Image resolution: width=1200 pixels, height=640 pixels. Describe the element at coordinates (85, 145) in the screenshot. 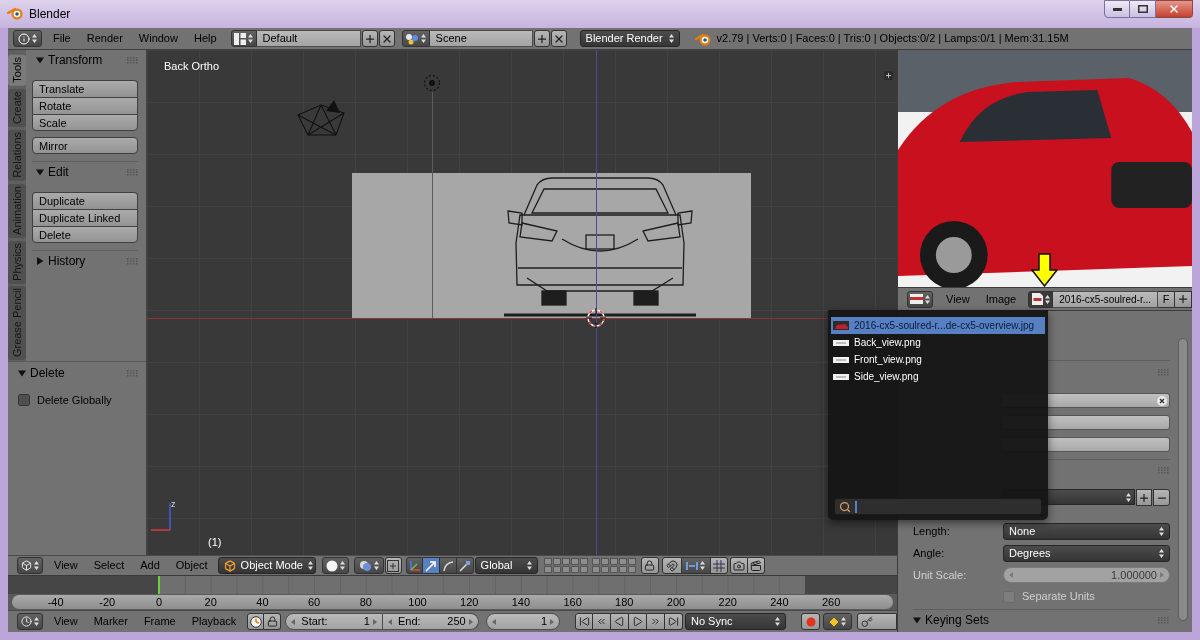

I see `tool-button: Mirror` at that location.